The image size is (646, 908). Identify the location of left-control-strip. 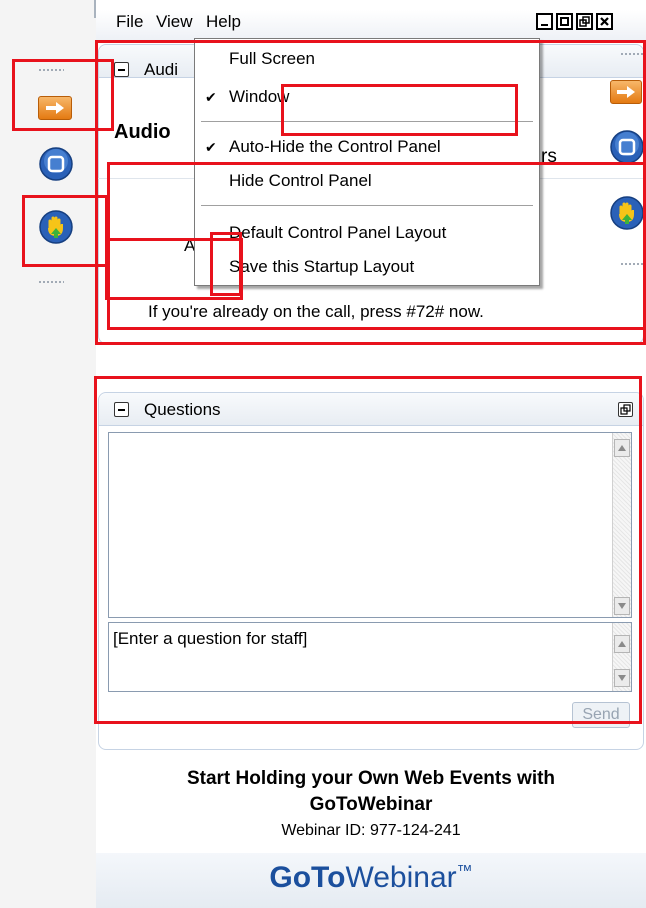
(48, 454).